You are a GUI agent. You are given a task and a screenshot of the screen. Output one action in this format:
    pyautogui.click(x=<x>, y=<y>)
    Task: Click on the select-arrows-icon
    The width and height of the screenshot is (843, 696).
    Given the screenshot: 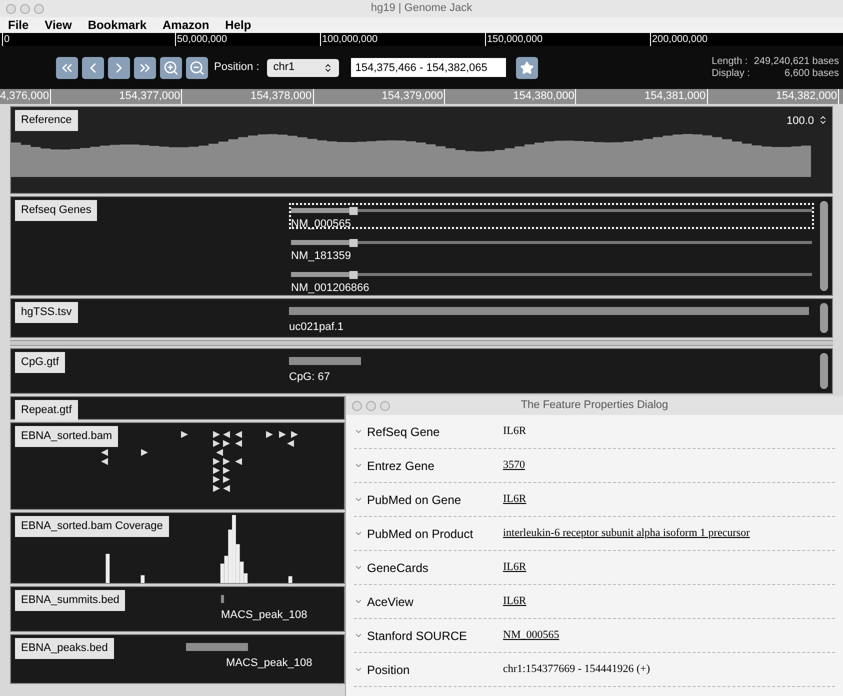 What is the action you would take?
    pyautogui.click(x=328, y=67)
    